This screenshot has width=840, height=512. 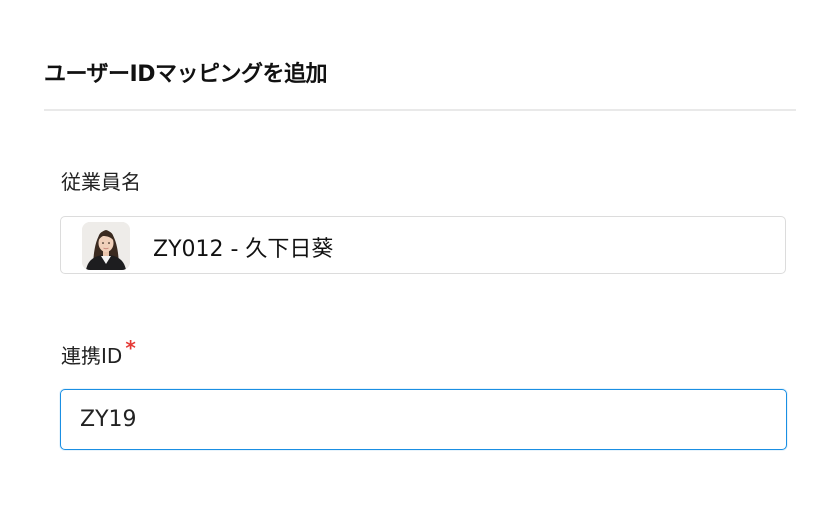 What do you see at coordinates (420, 110) in the screenshot?
I see `title-divider` at bounding box center [420, 110].